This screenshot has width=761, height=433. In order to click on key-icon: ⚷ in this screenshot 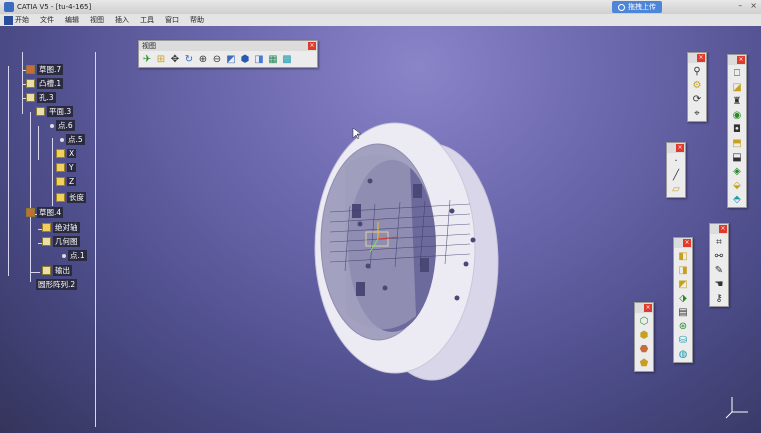, I will do `click(719, 298)`.